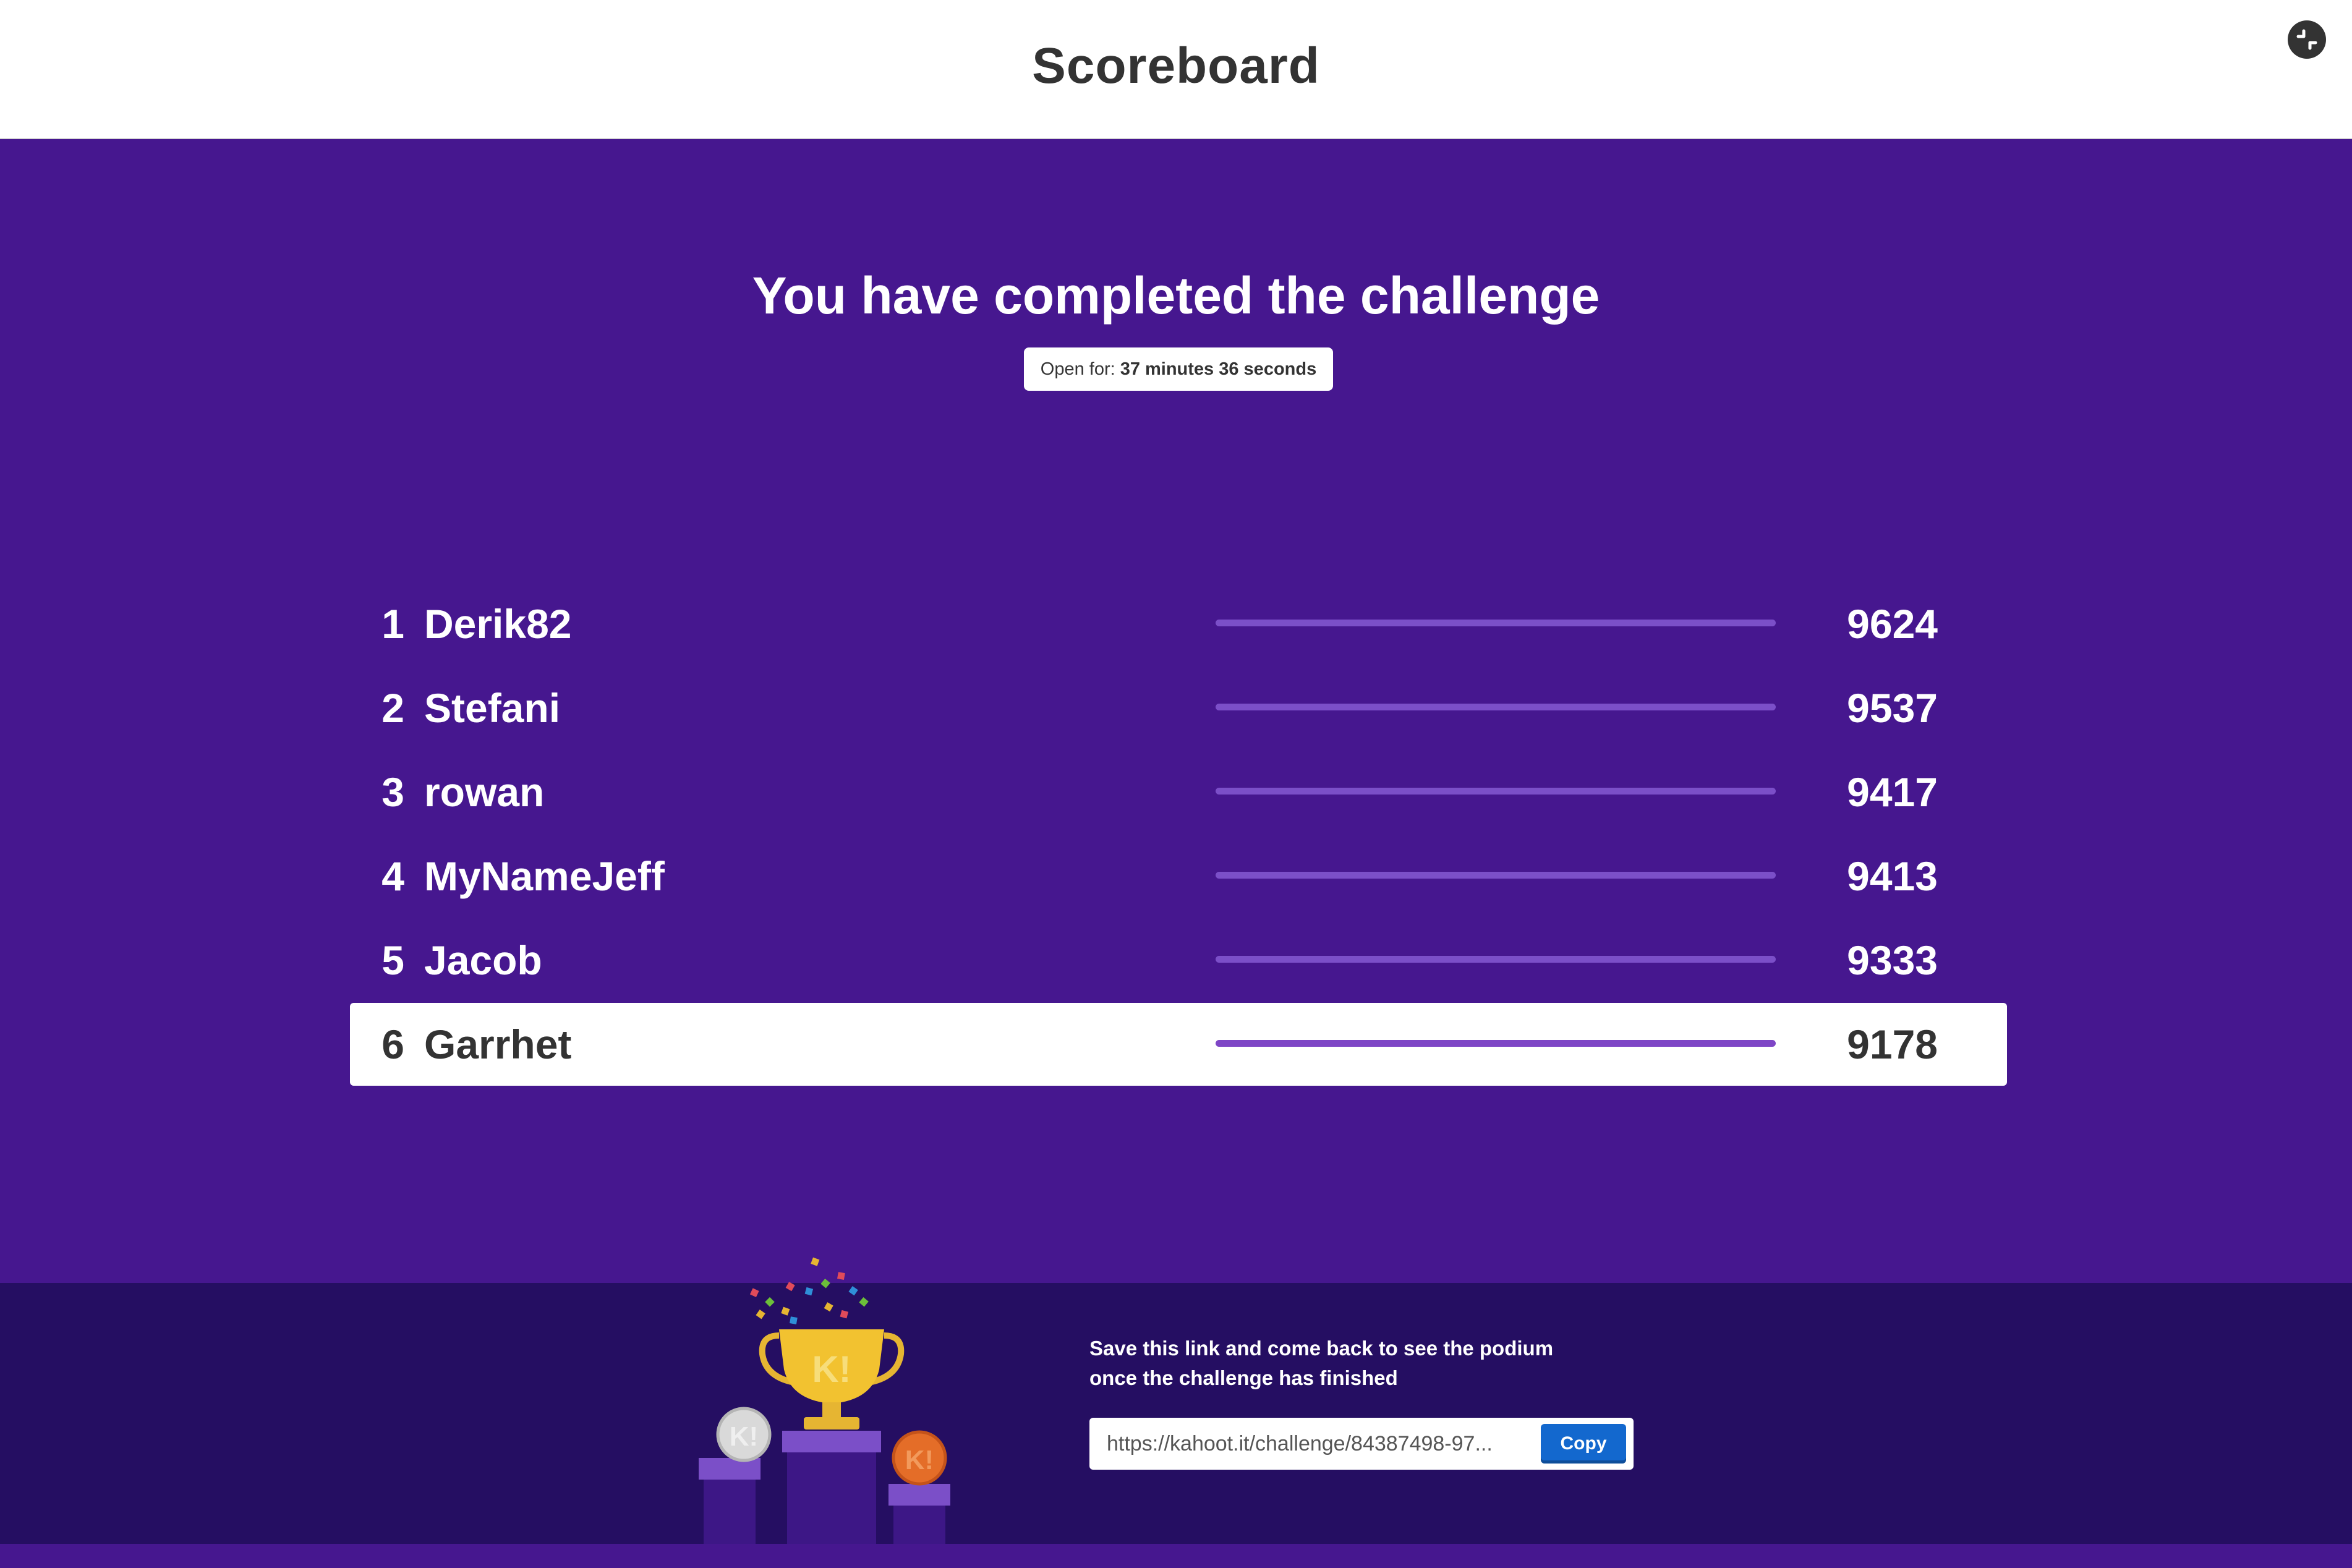 The height and width of the screenshot is (1568, 2352). I want to click on rank-number: 5, so click(392, 960).